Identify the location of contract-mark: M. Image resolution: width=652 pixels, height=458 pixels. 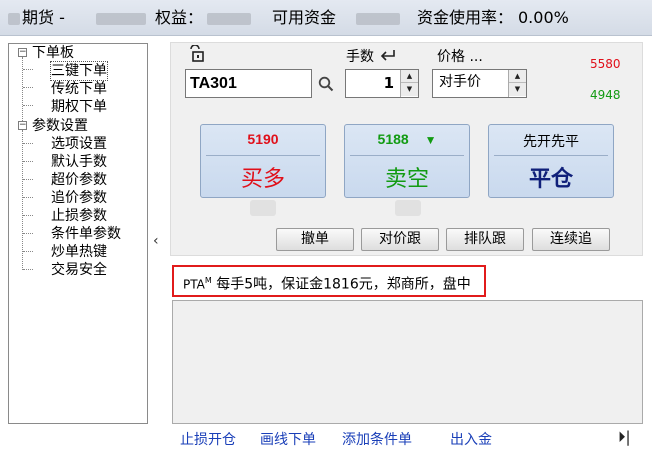
(208, 280).